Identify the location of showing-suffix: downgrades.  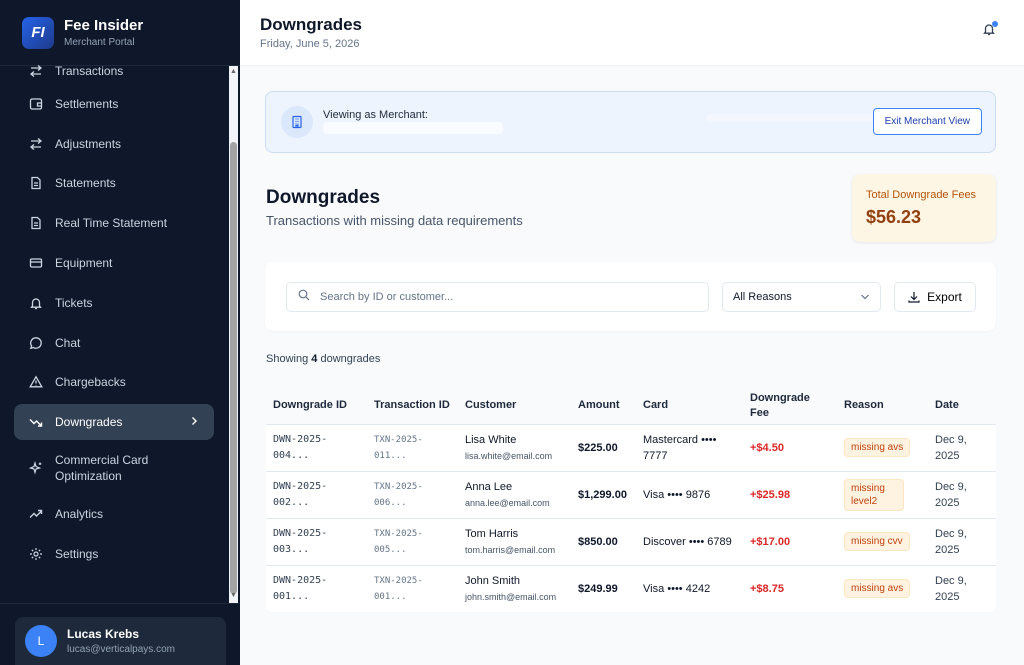
(350, 359).